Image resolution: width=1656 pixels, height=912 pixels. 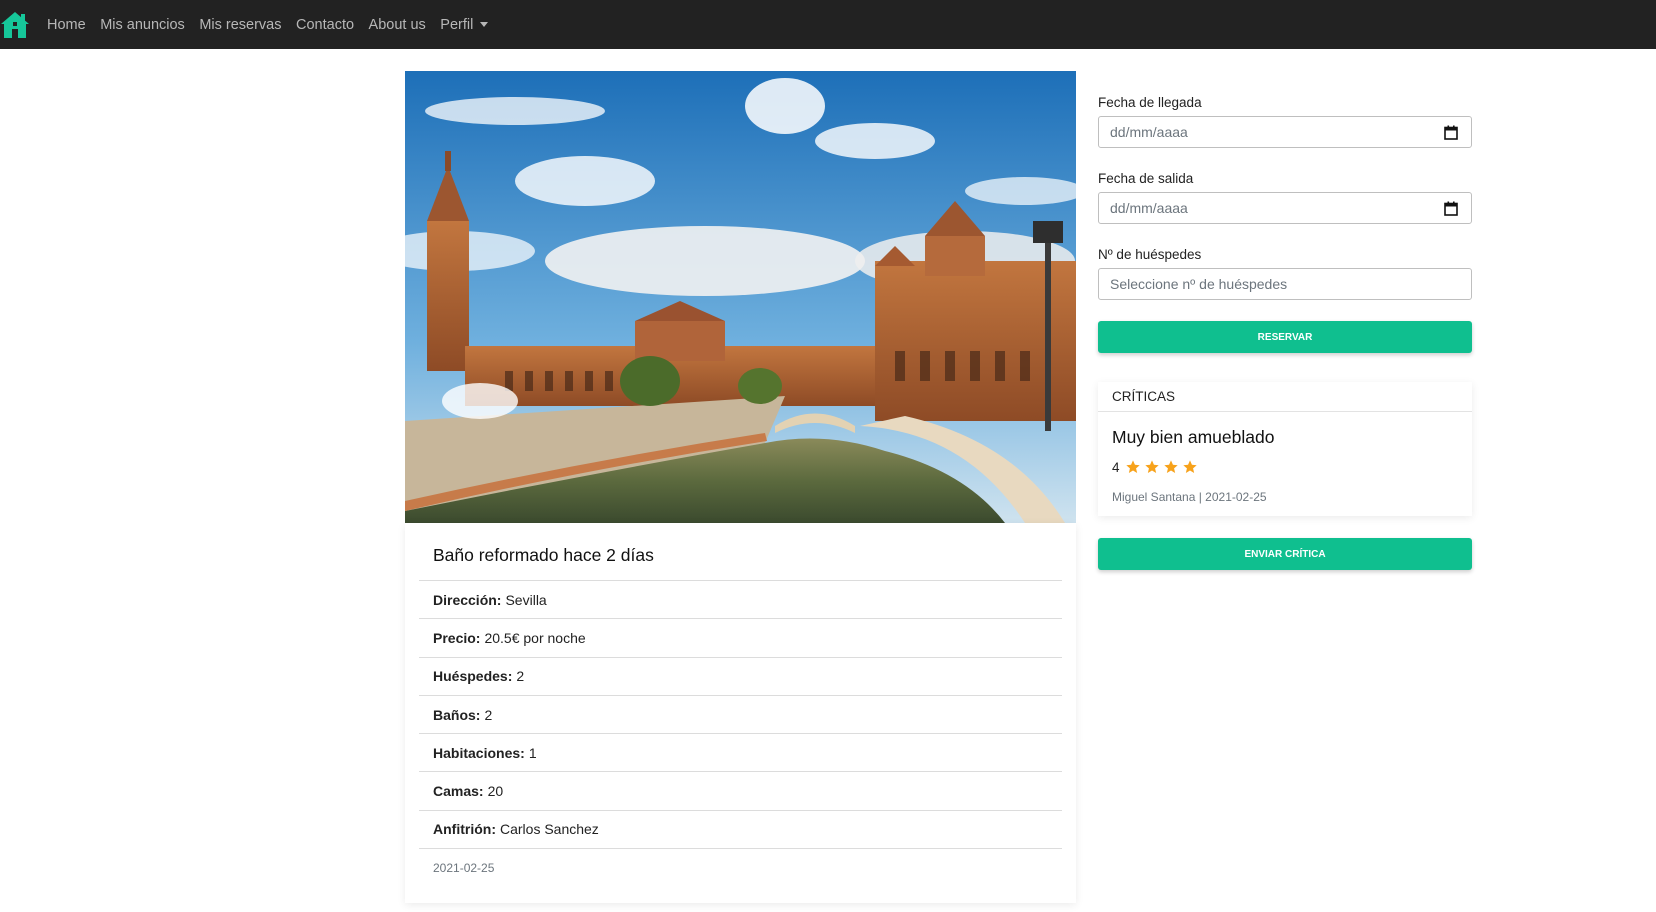 I want to click on brand-link, so click(x=18, y=24).